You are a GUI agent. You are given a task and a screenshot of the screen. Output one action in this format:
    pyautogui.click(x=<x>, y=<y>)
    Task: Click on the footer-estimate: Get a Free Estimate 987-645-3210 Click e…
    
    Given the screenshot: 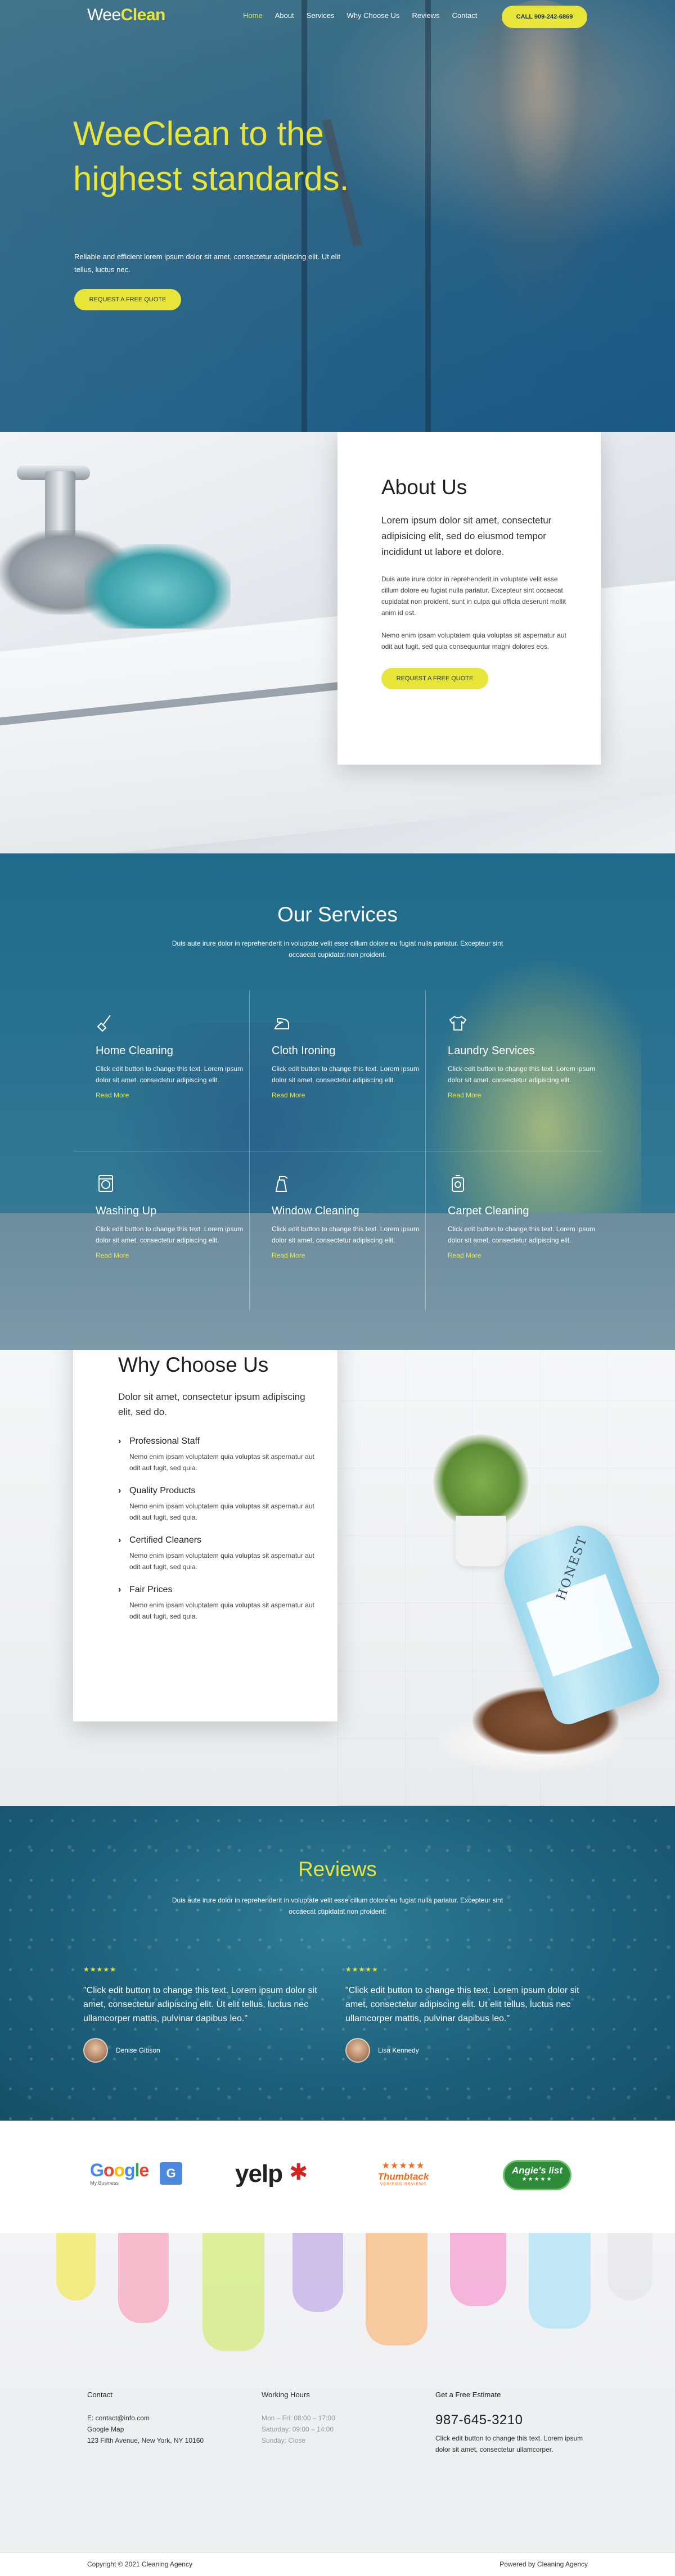 What is the action you would take?
    pyautogui.click(x=514, y=2422)
    